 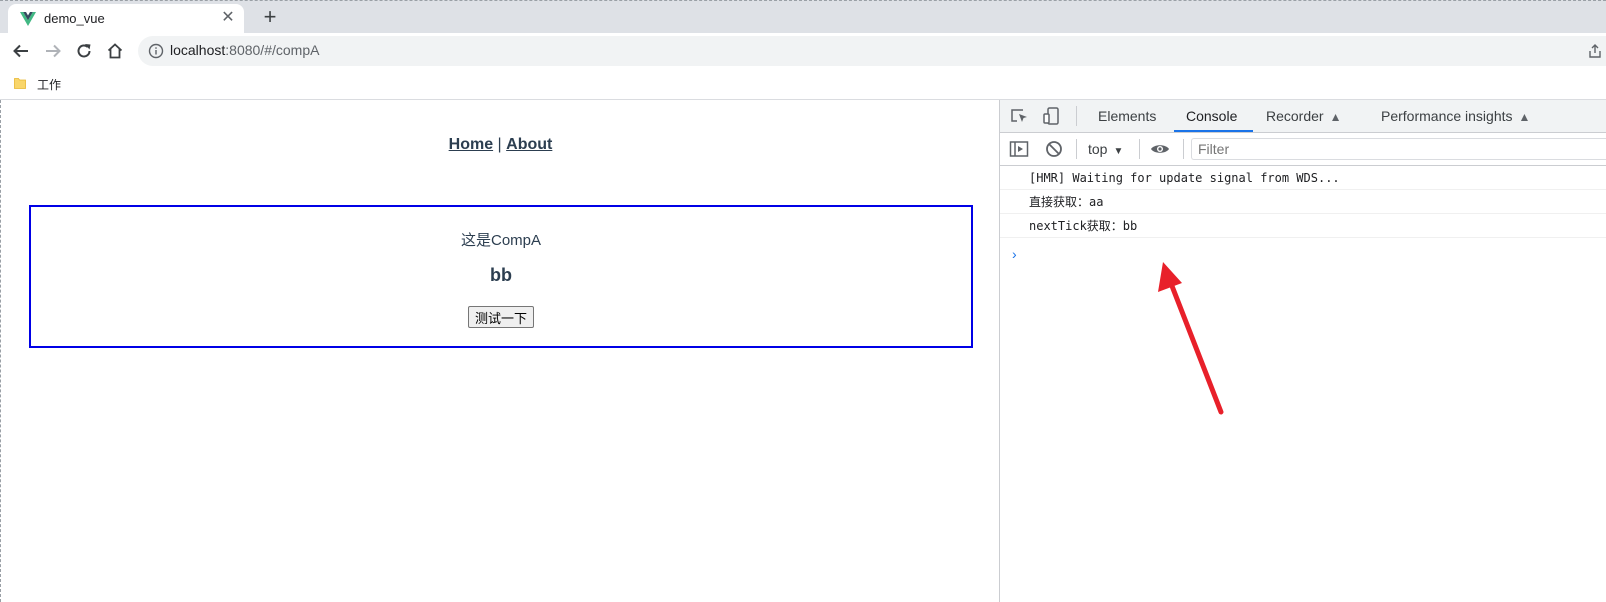 What do you see at coordinates (803, 84) in the screenshot?
I see `bookmarks-bar: 工作` at bounding box center [803, 84].